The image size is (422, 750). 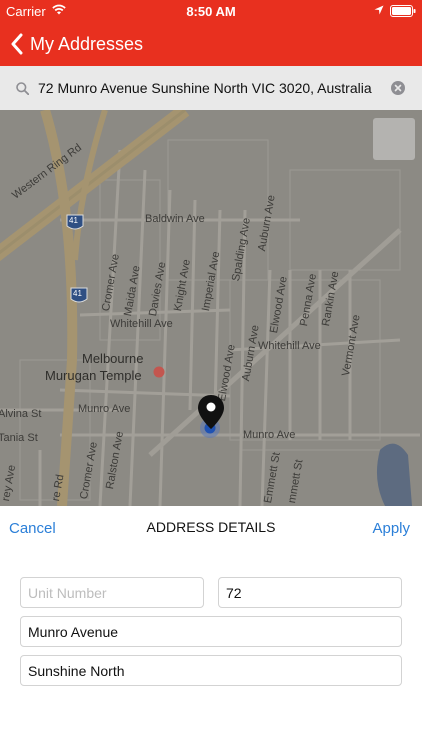 What do you see at coordinates (104, 409) in the screenshot?
I see `map-label-munro-ave-left: Munro Ave` at bounding box center [104, 409].